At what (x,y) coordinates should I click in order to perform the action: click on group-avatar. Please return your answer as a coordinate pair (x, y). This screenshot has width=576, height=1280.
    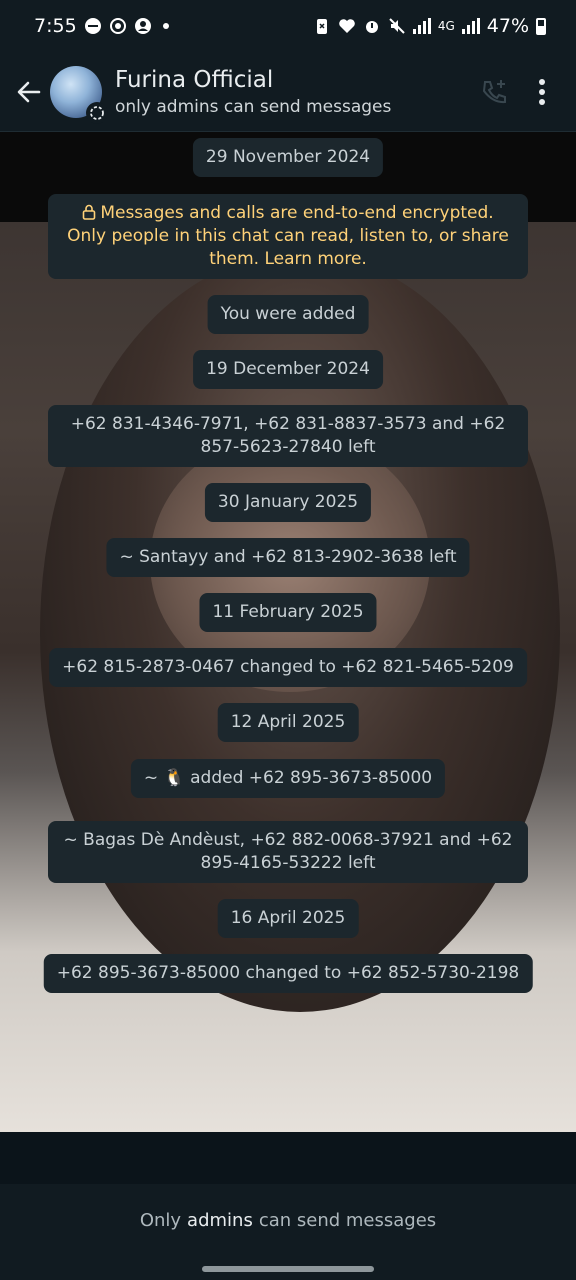
    Looking at the image, I should click on (79, 94).